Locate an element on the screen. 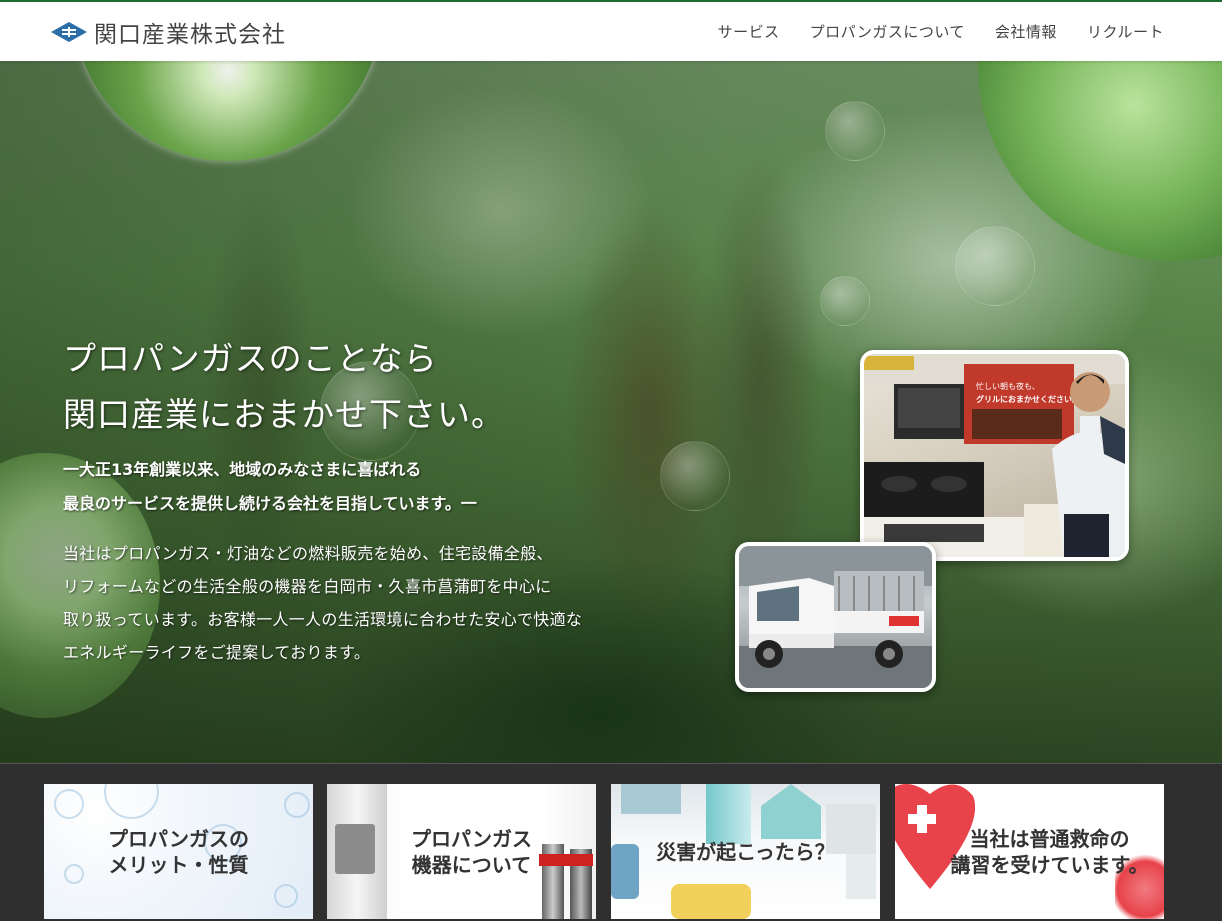  store-sign-text: 忙しい朝も夜も、 is located at coordinates (1008, 386).